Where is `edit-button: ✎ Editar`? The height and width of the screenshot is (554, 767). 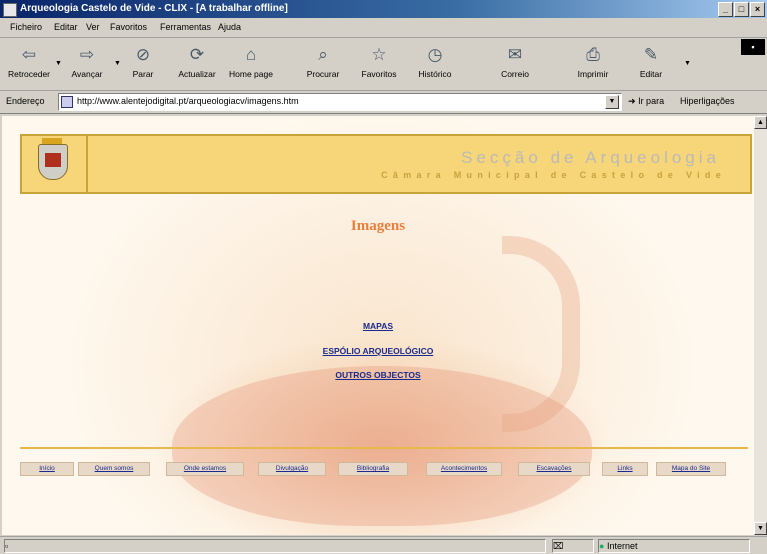
edit-button: ✎ Editar is located at coordinates (651, 64).